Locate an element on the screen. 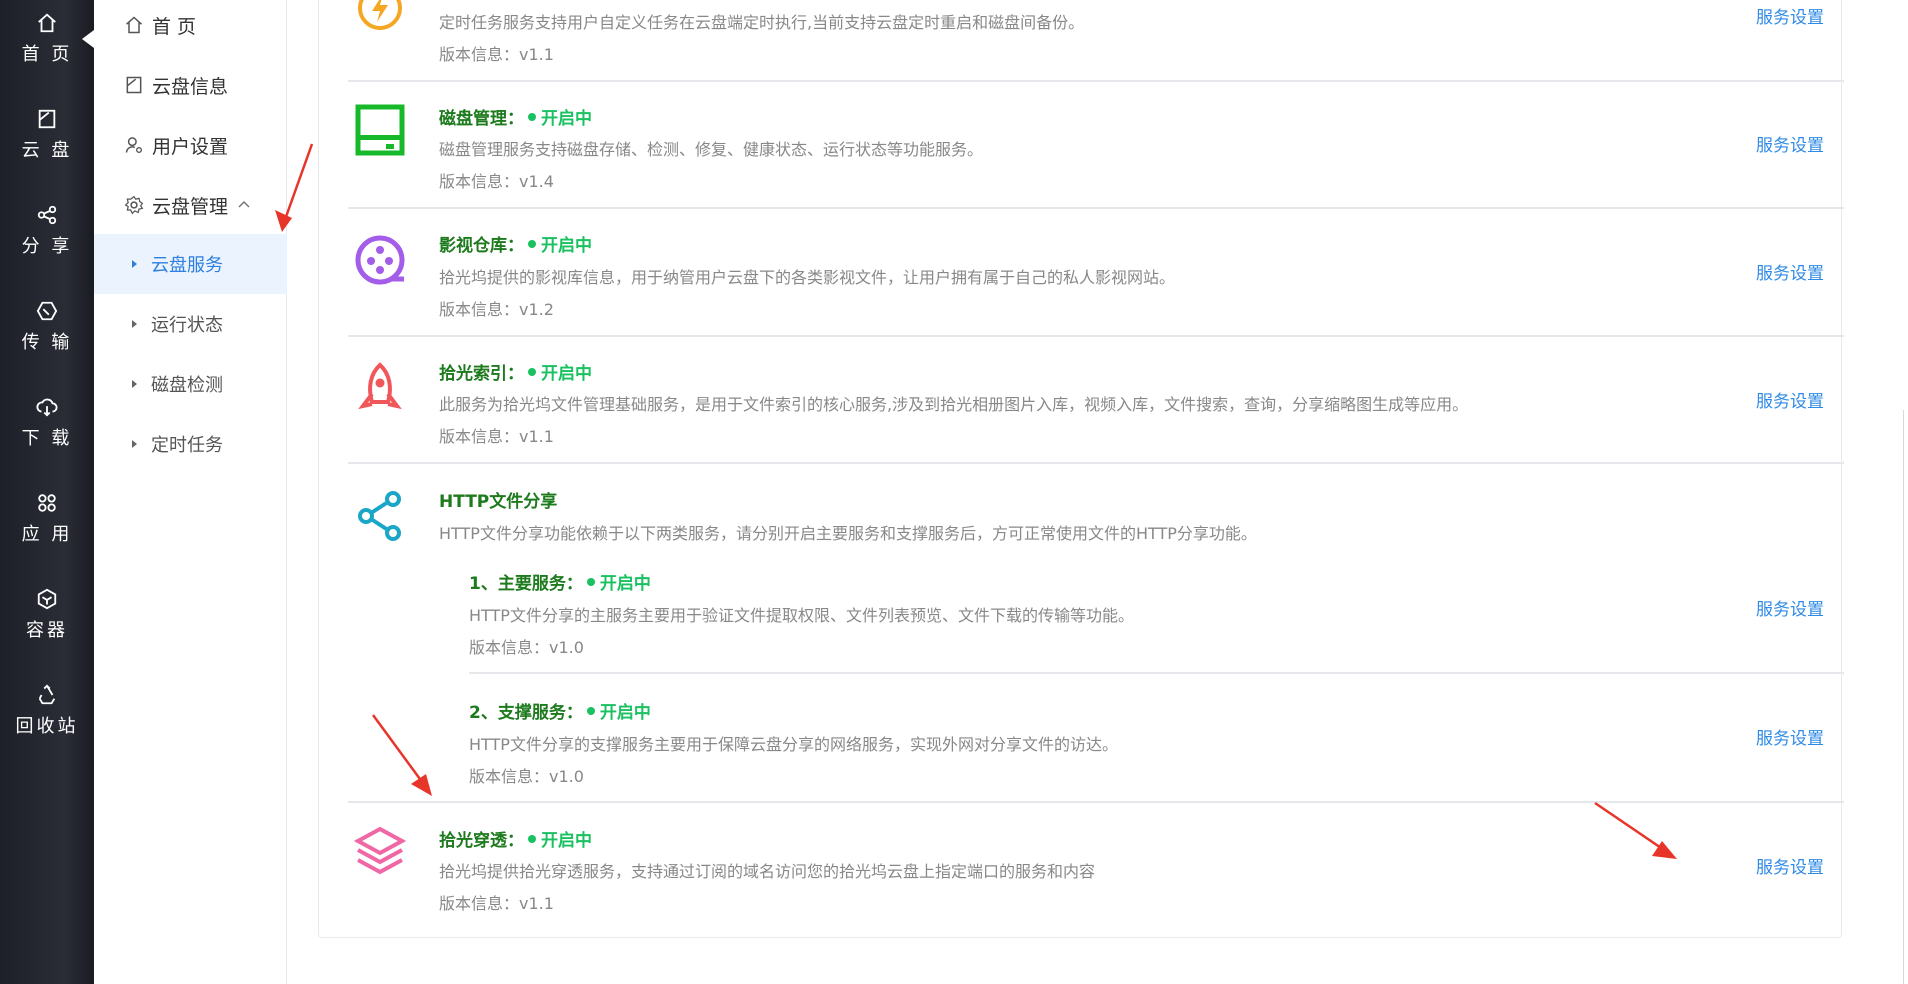 This screenshot has height=984, width=1908. user-settings-icon is located at coordinates (133, 145).